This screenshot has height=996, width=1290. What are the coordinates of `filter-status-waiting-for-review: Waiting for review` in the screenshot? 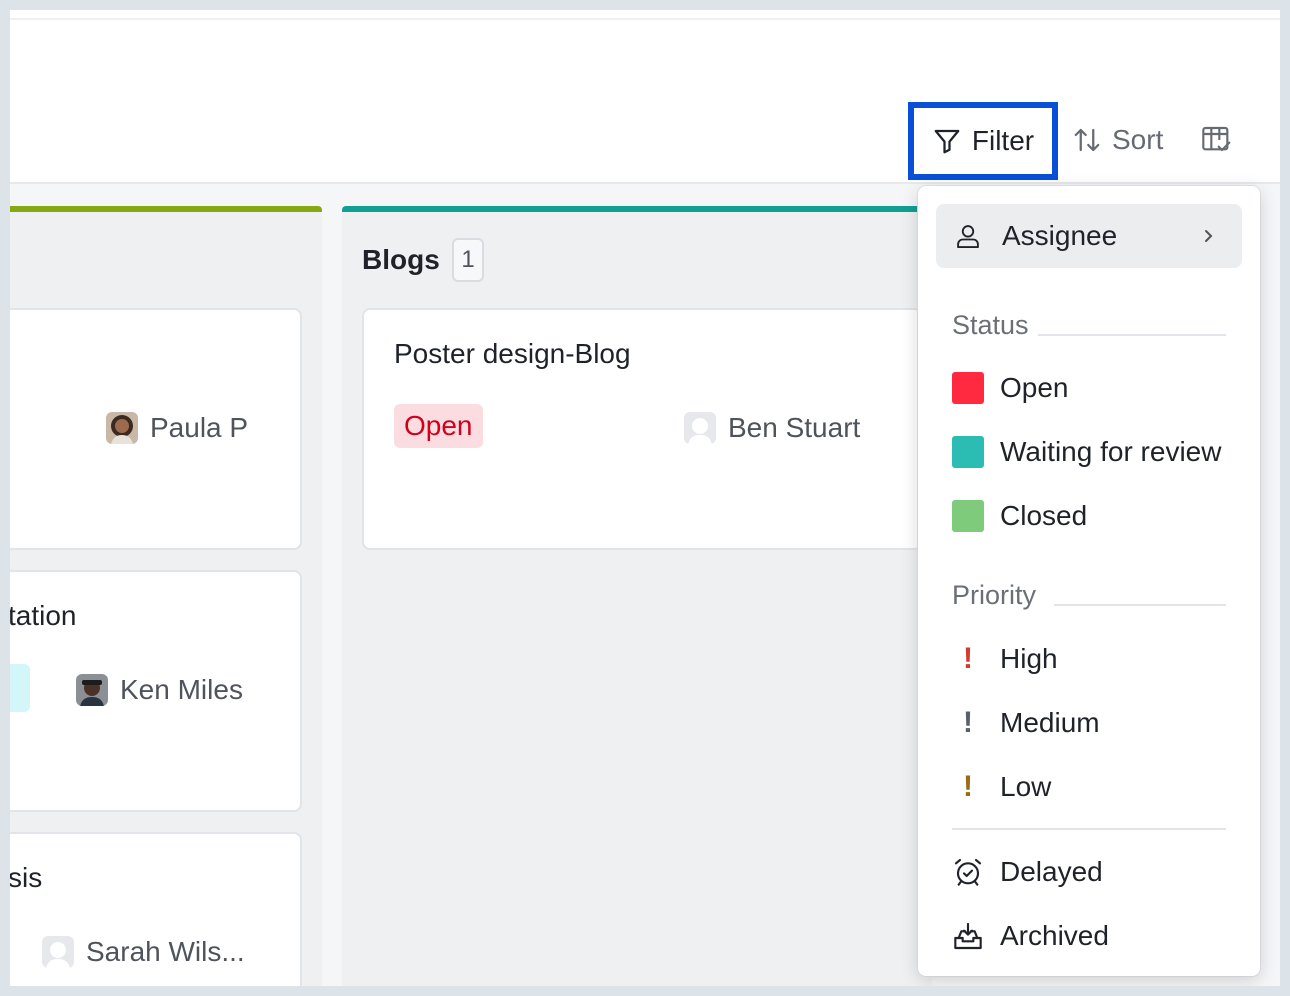 It's located at (1086, 452).